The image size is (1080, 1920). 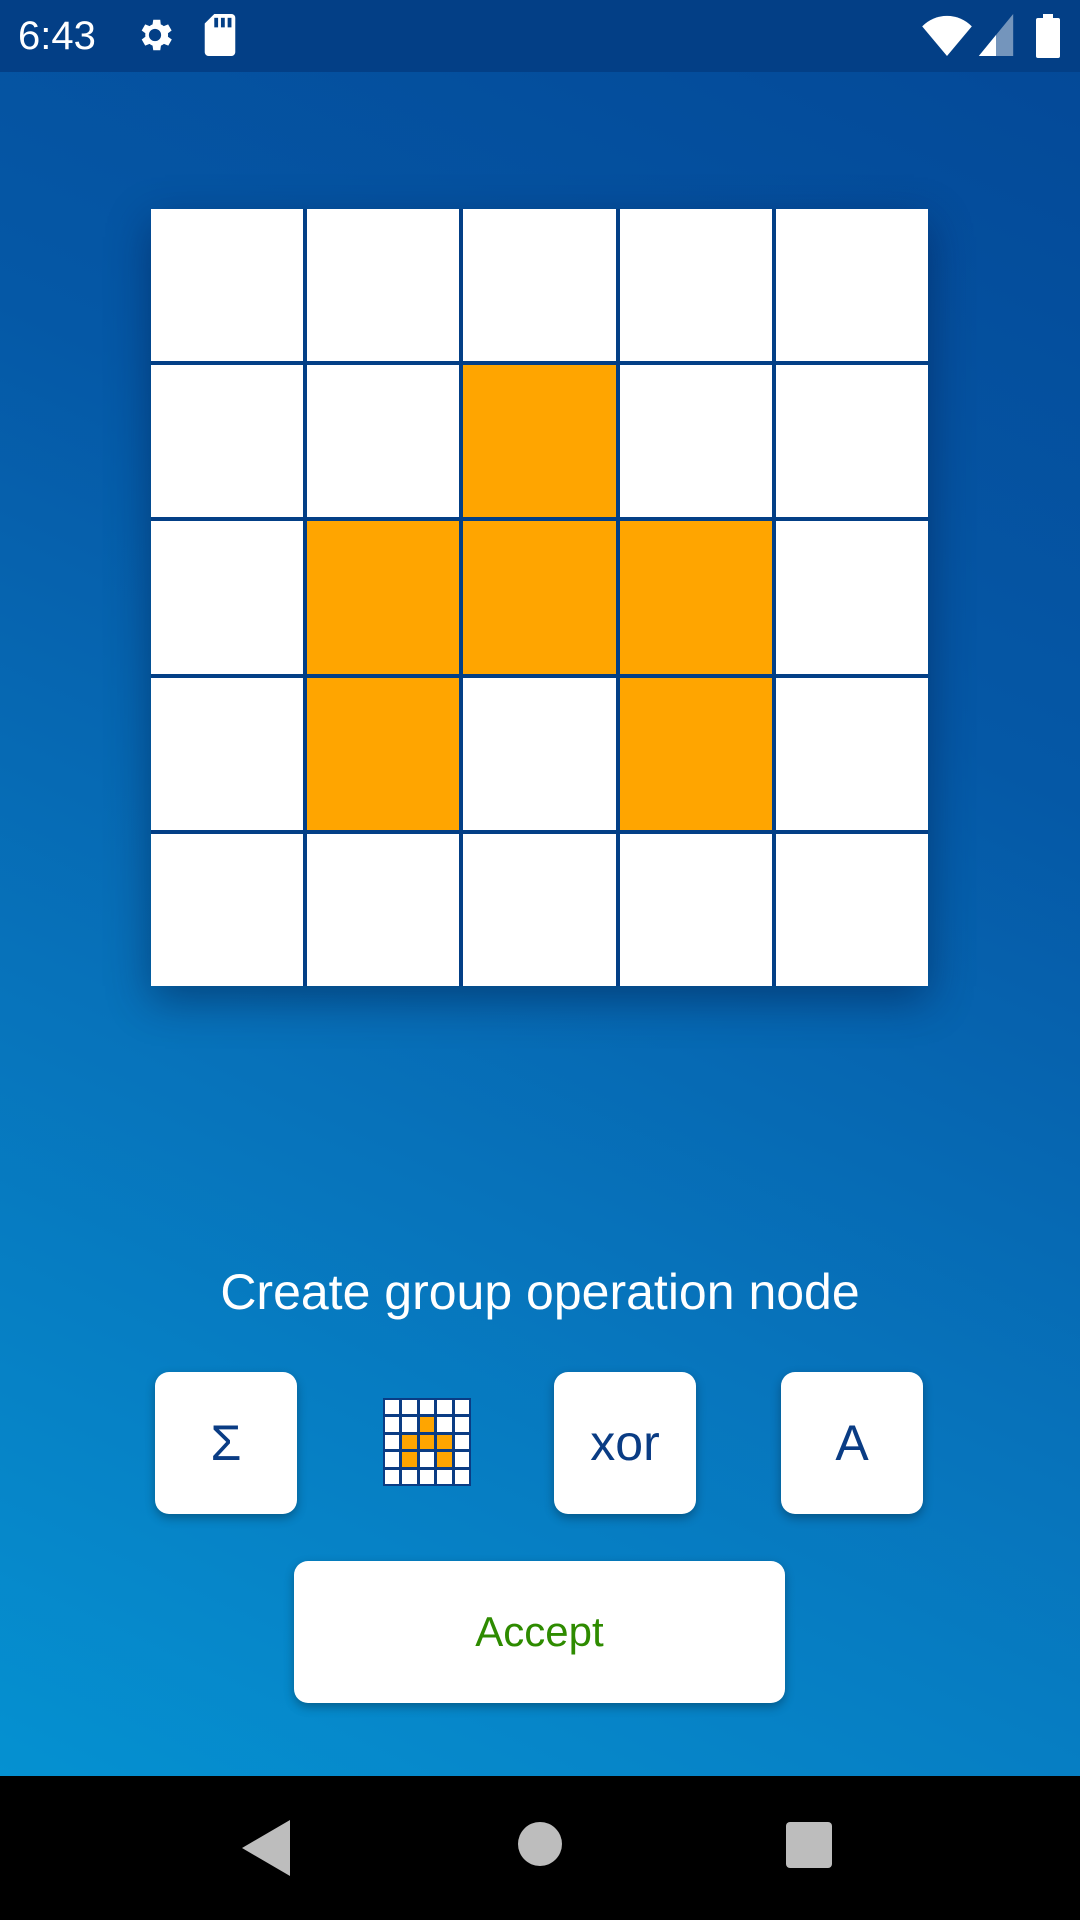 I want to click on back-icon, so click(x=266, y=1850).